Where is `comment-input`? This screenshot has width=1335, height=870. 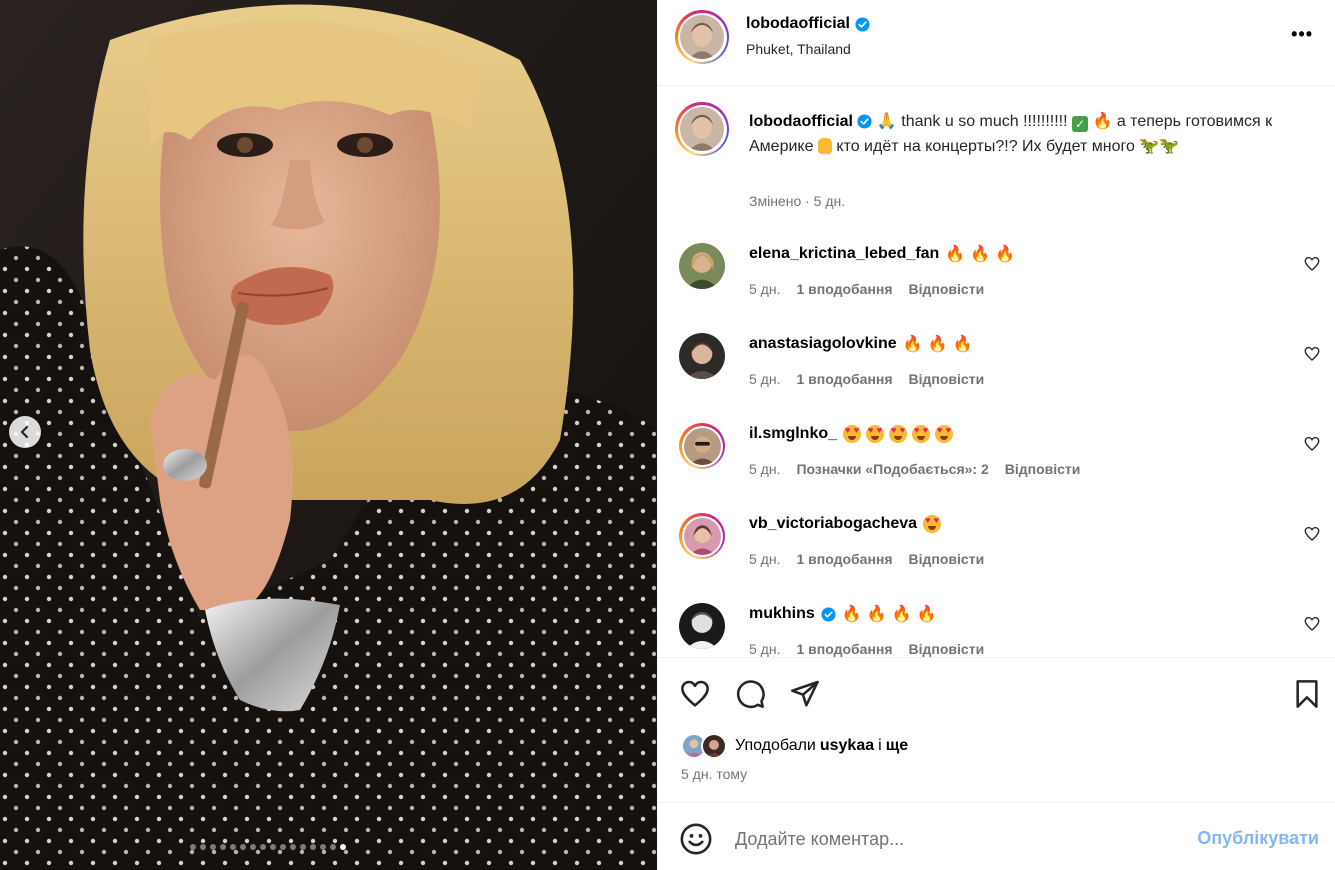 comment-input is located at coordinates (955, 839).